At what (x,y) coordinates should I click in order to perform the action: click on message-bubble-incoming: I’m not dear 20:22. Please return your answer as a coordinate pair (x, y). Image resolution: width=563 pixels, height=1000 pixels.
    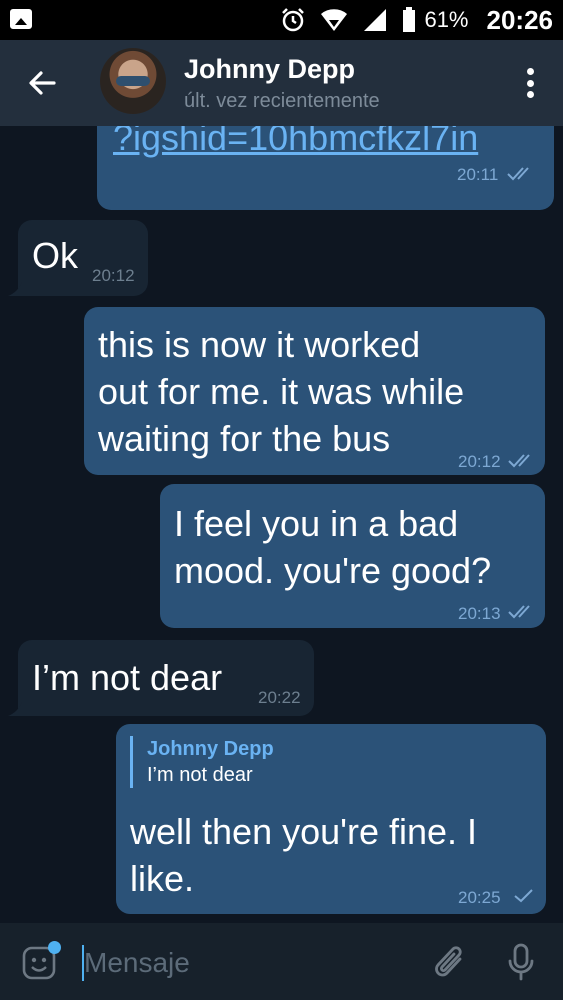
    Looking at the image, I should click on (166, 678).